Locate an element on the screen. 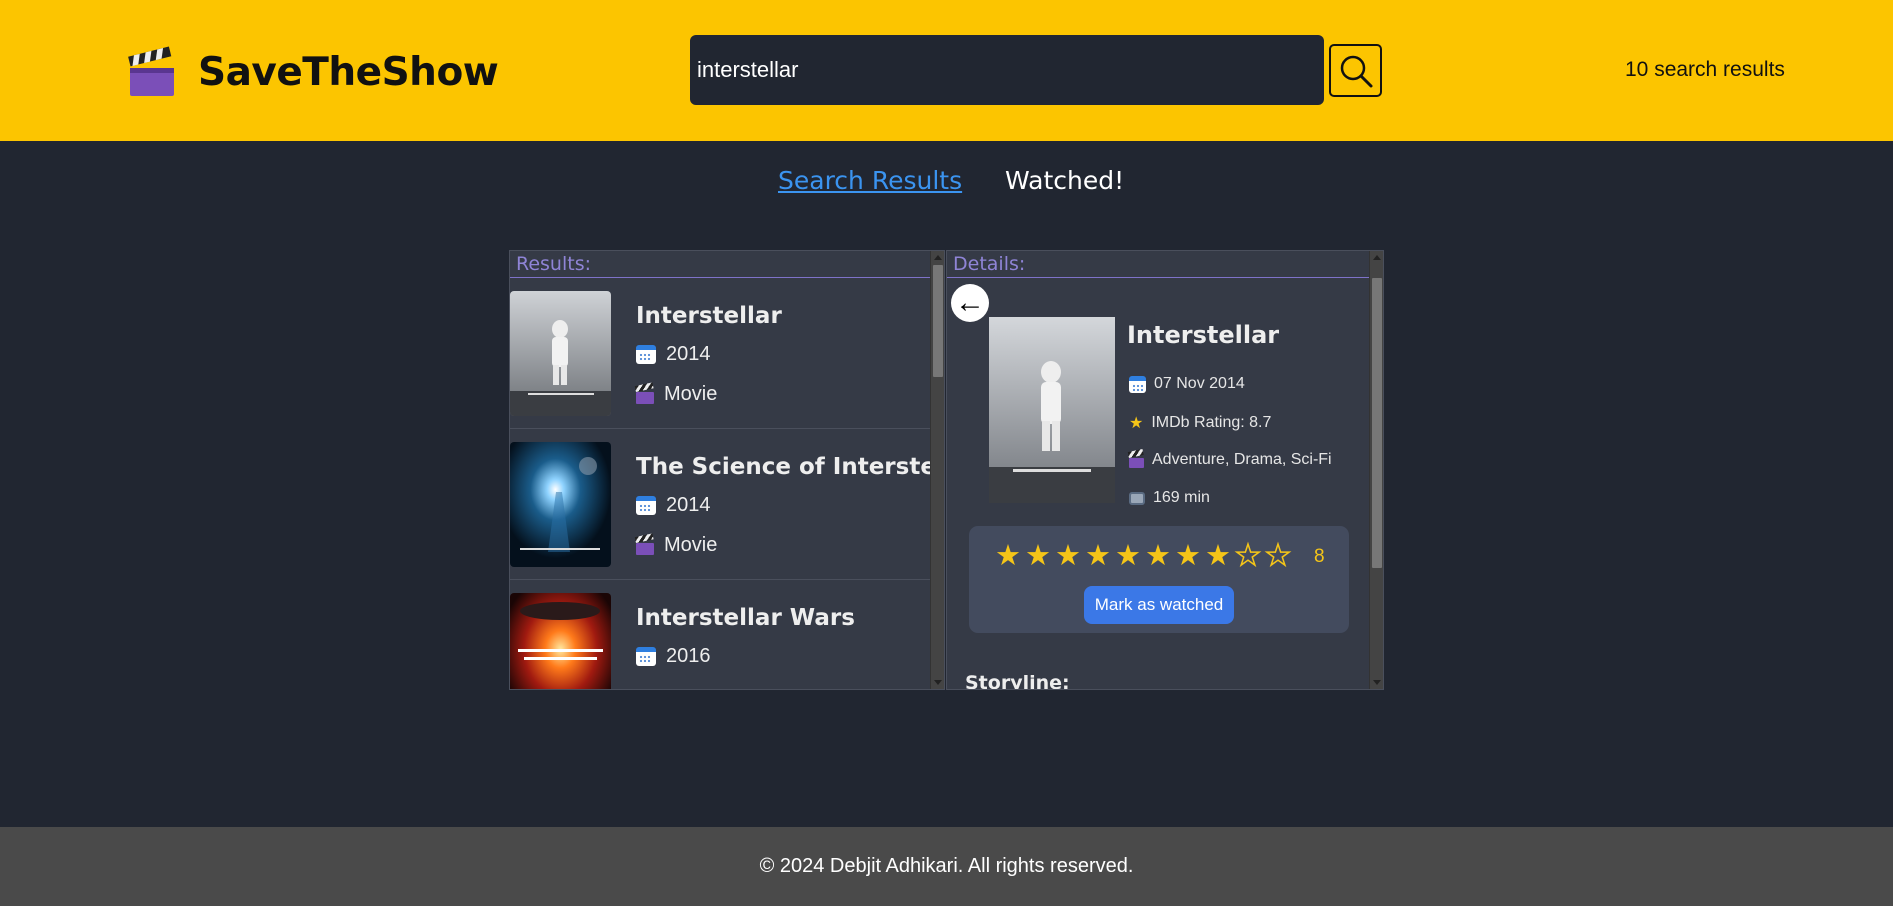  release-date: 07 Nov 2014 is located at coordinates (1187, 384).